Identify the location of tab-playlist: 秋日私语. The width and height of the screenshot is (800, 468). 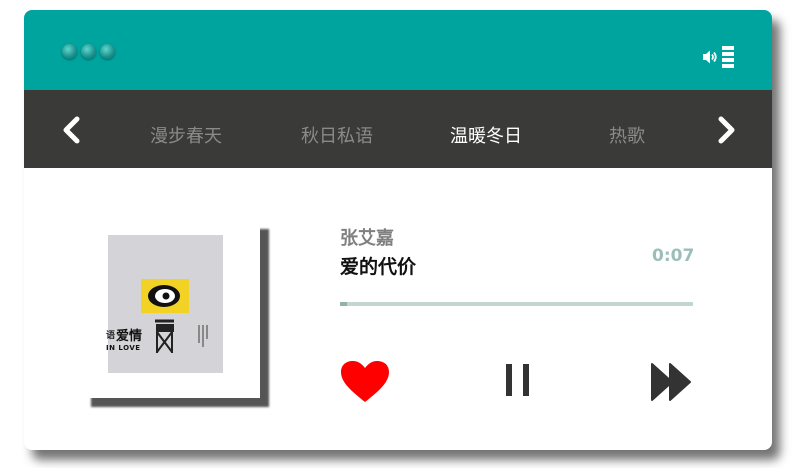
(337, 135).